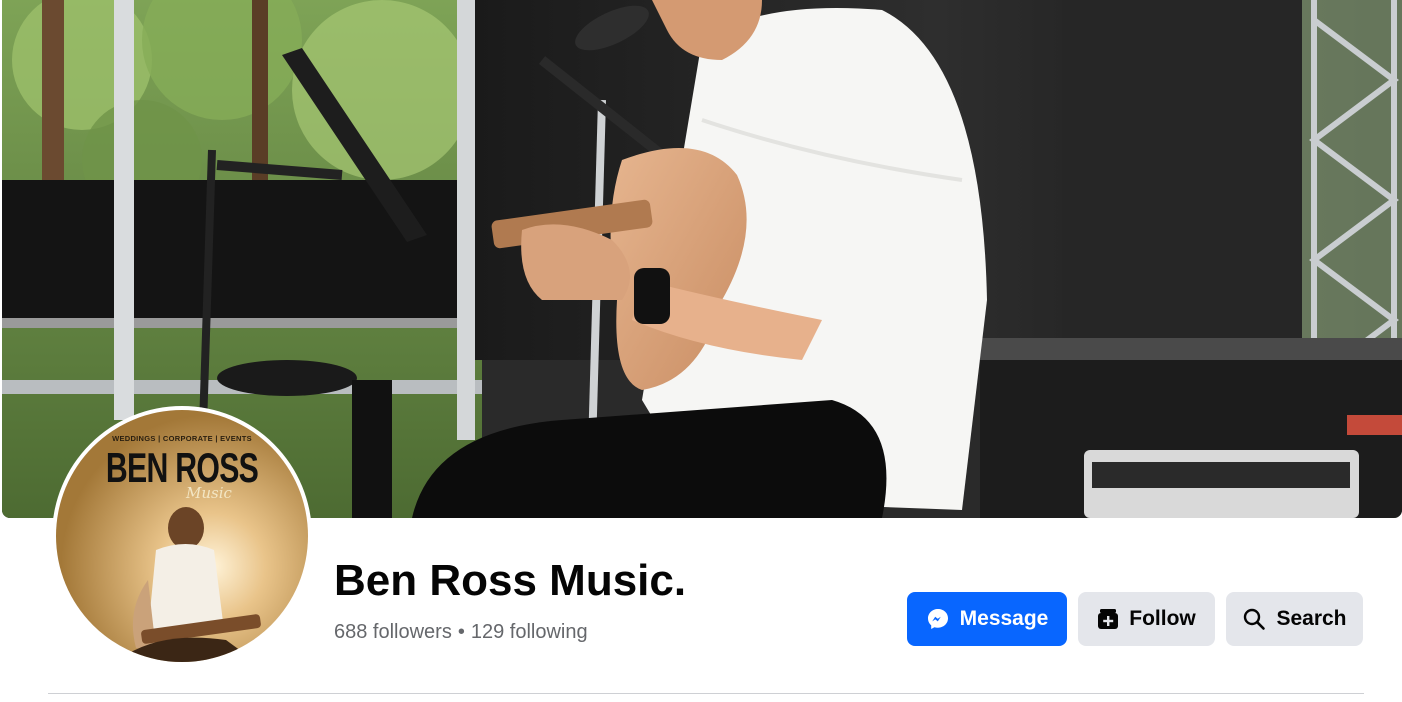 The height and width of the screenshot is (702, 1402). I want to click on logo-name: BEN ROSS, so click(182, 467).